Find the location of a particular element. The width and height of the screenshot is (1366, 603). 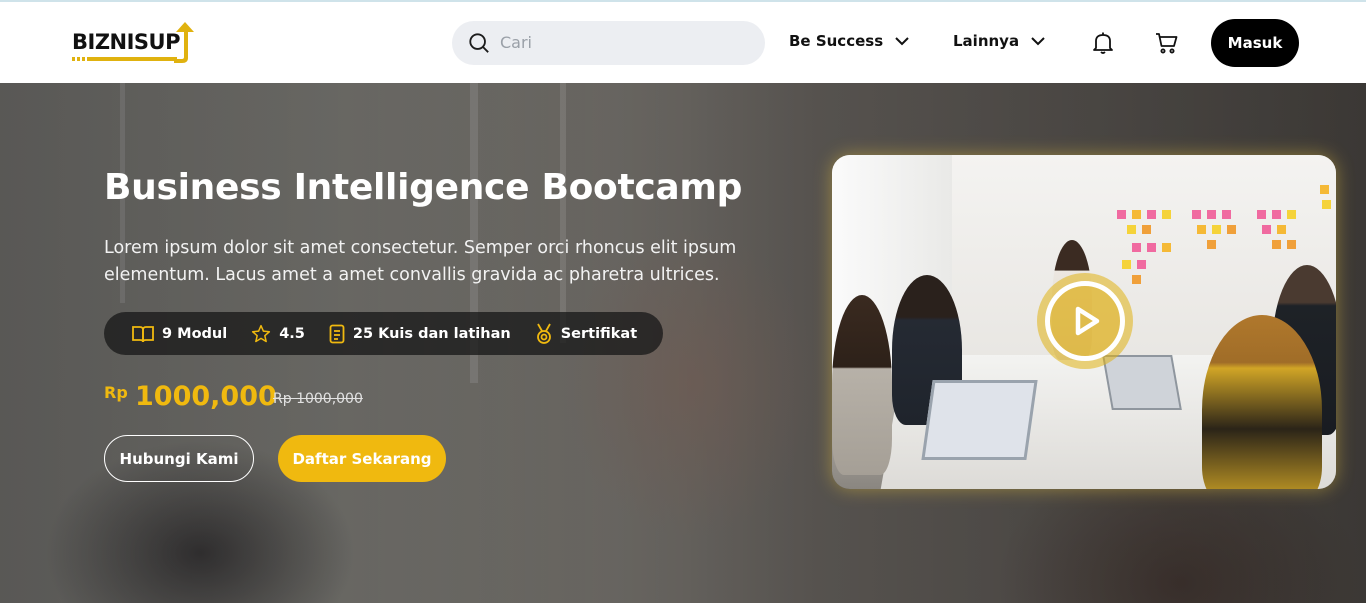

navbar: BIZNISUP Cari Be Success Lainnya Masuk is located at coordinates (683, 42).